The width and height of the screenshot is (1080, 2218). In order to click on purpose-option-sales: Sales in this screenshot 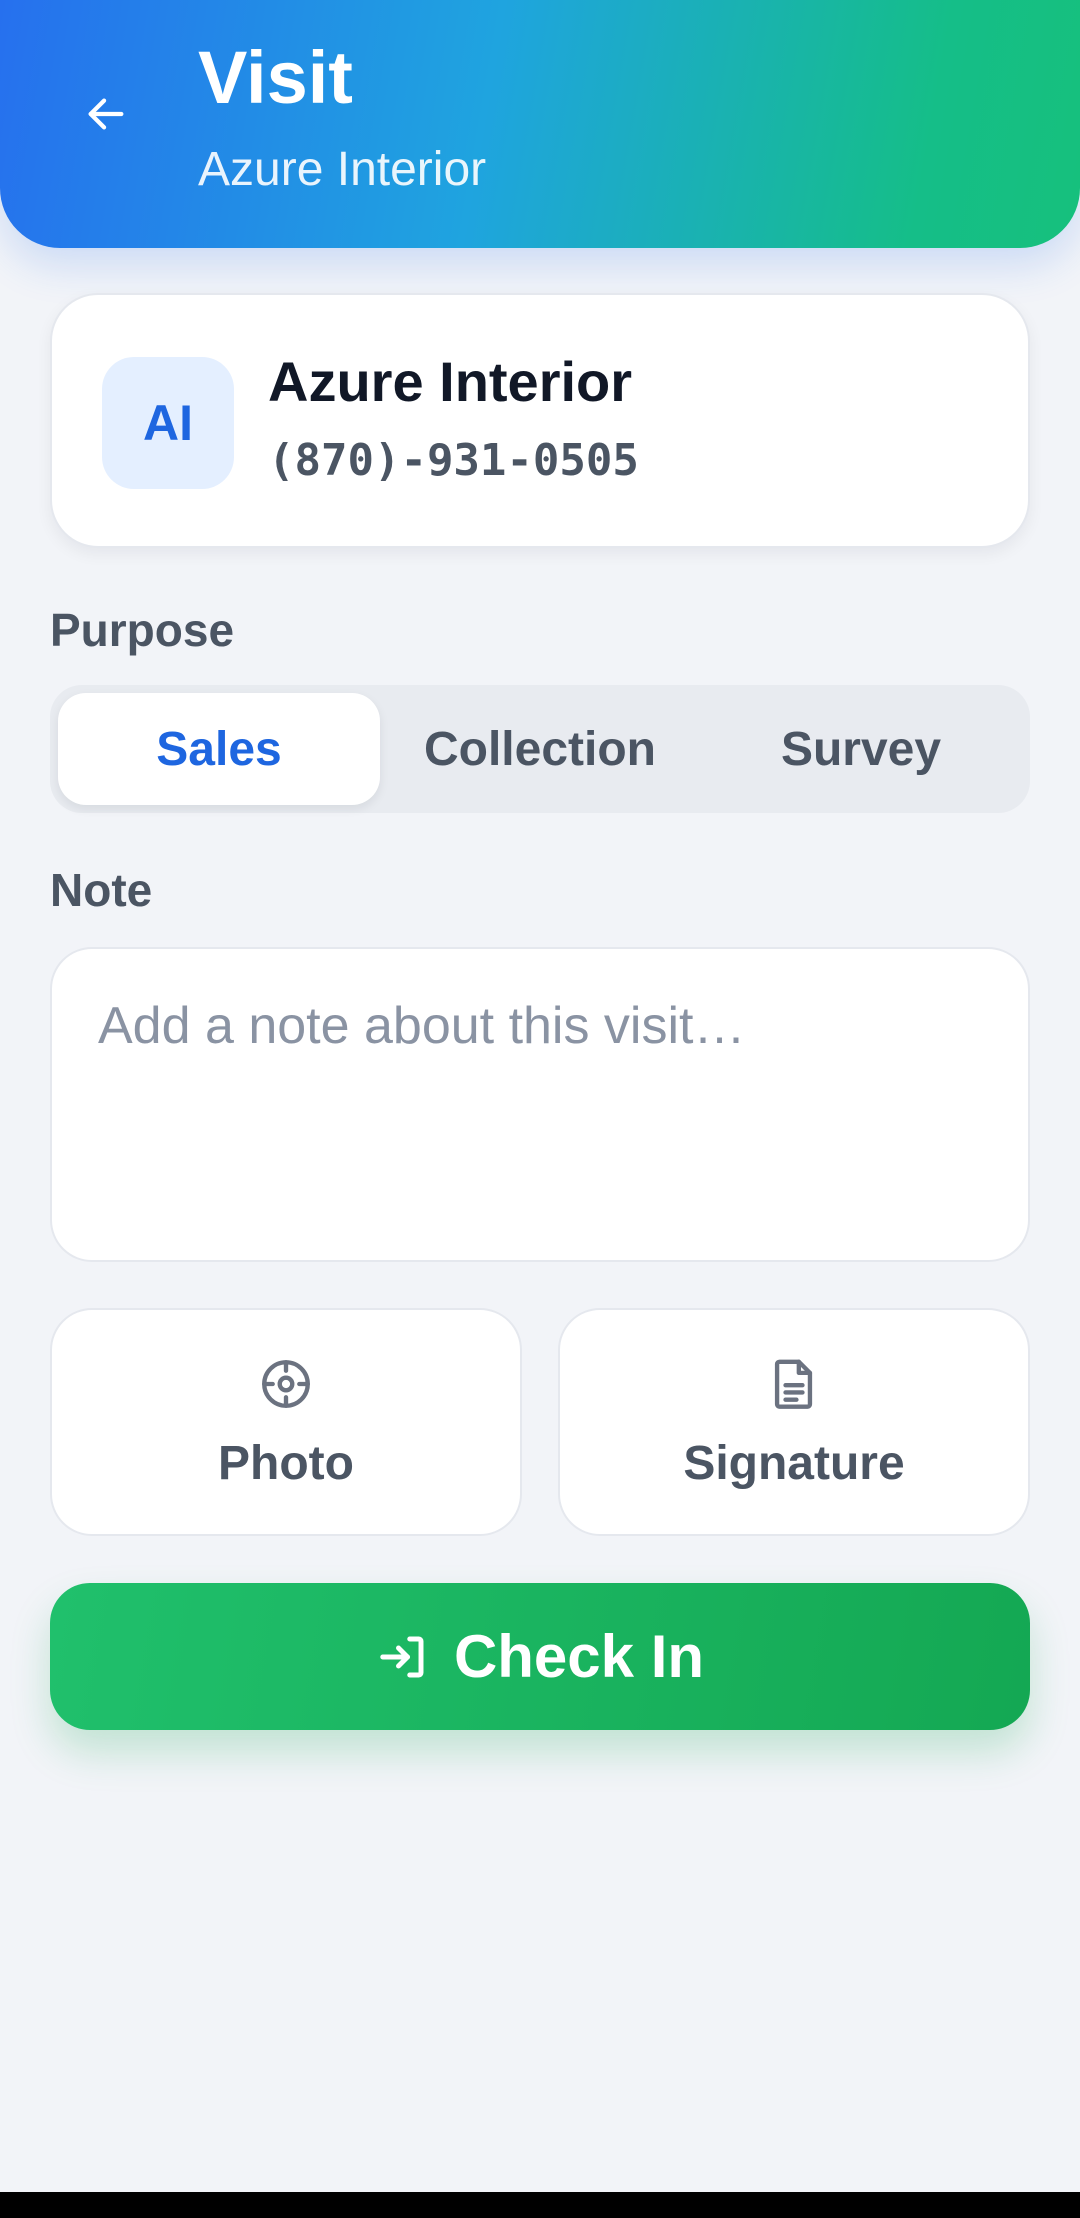, I will do `click(219, 749)`.